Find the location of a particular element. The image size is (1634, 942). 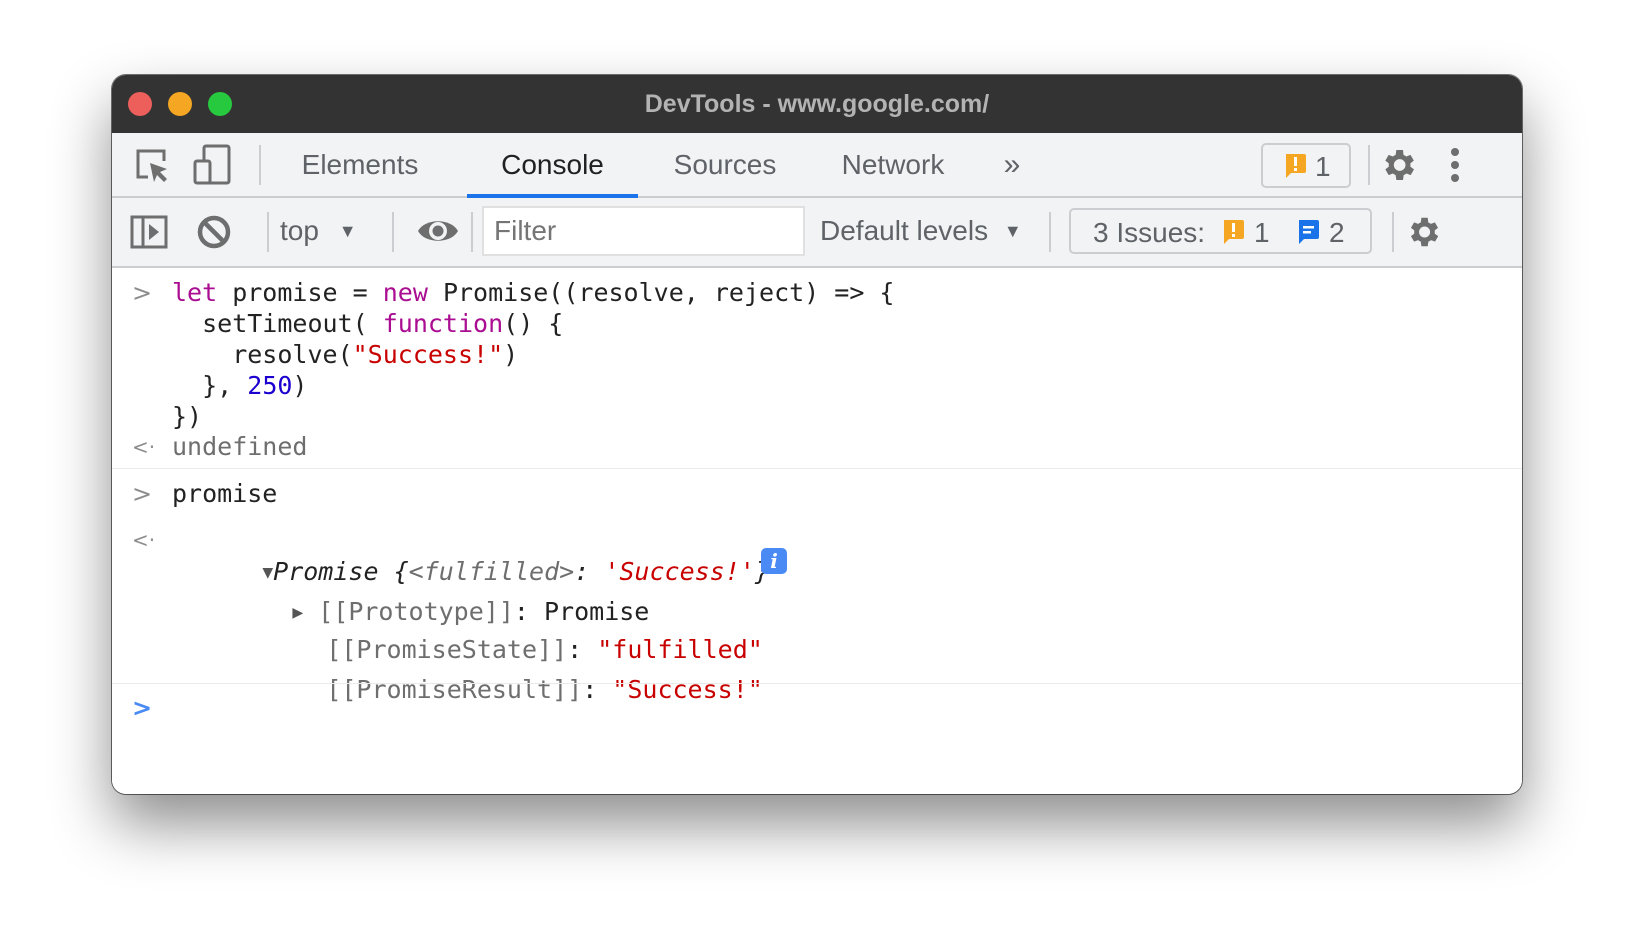

device-toolbar-button is located at coordinates (212, 165).